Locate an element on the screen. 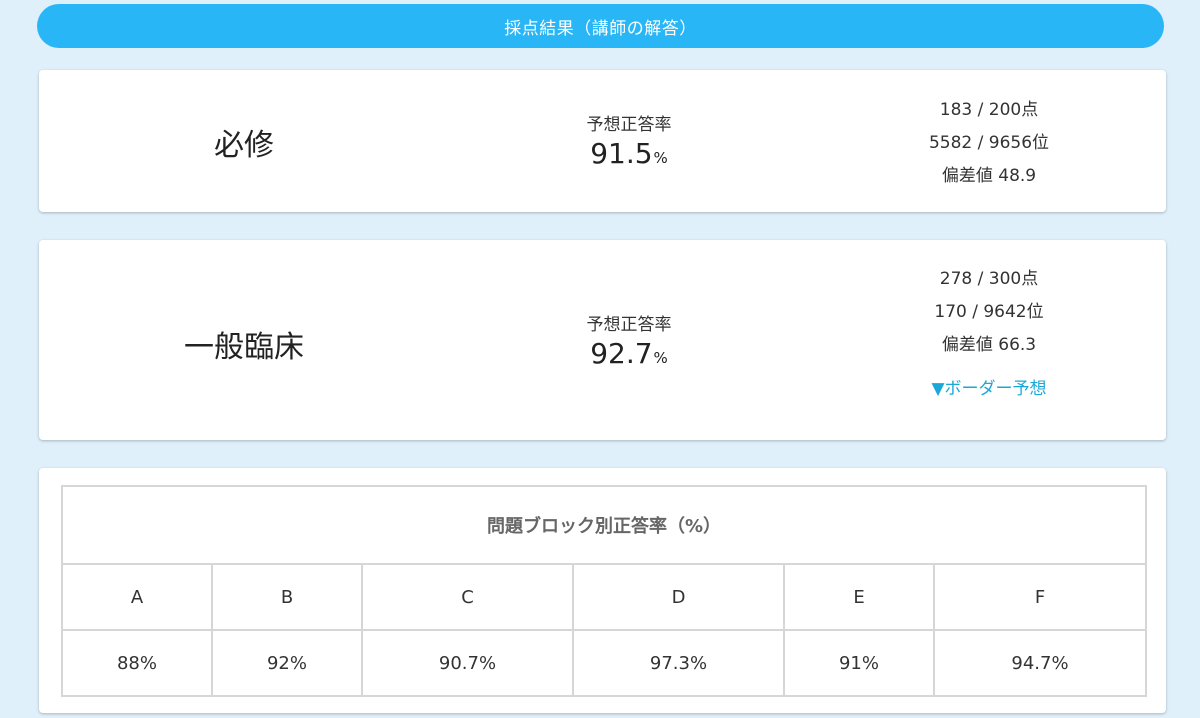 The width and height of the screenshot is (1200, 718). block-value-row: 88% 92% 90.7% 97.3% 91% 94.7% is located at coordinates (604, 663).